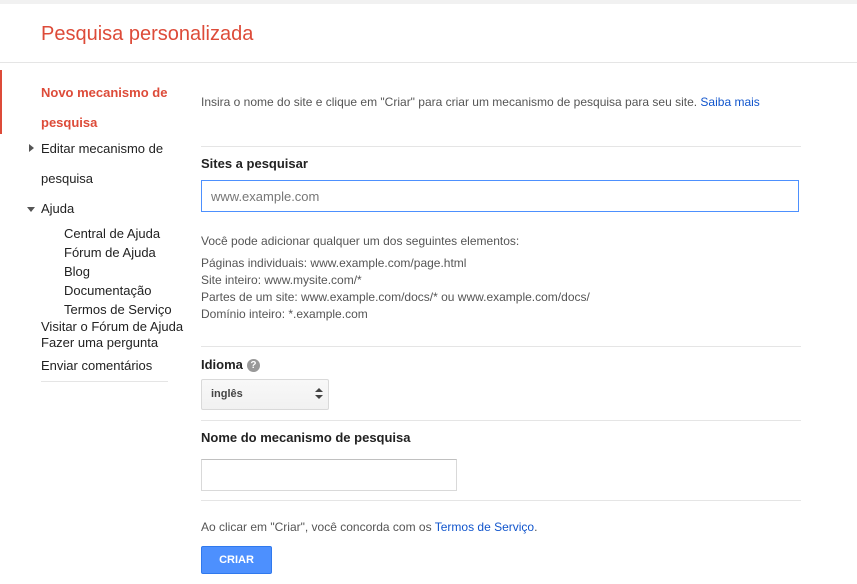  Describe the element at coordinates (110, 253) in the screenshot. I see `sidebar-item-help-forum: Fórum de Ajuda` at that location.